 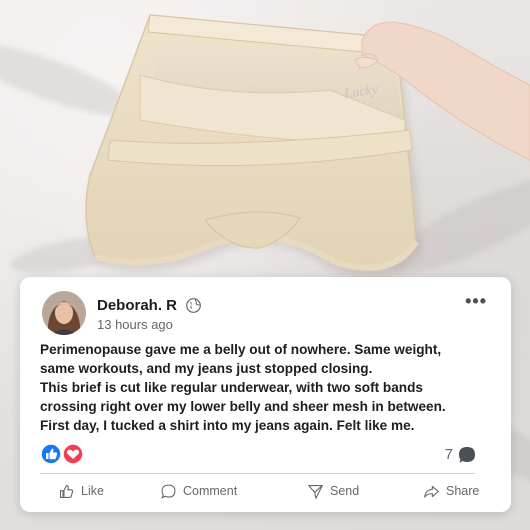 I want to click on comment-bubble-icon, so click(x=467, y=455).